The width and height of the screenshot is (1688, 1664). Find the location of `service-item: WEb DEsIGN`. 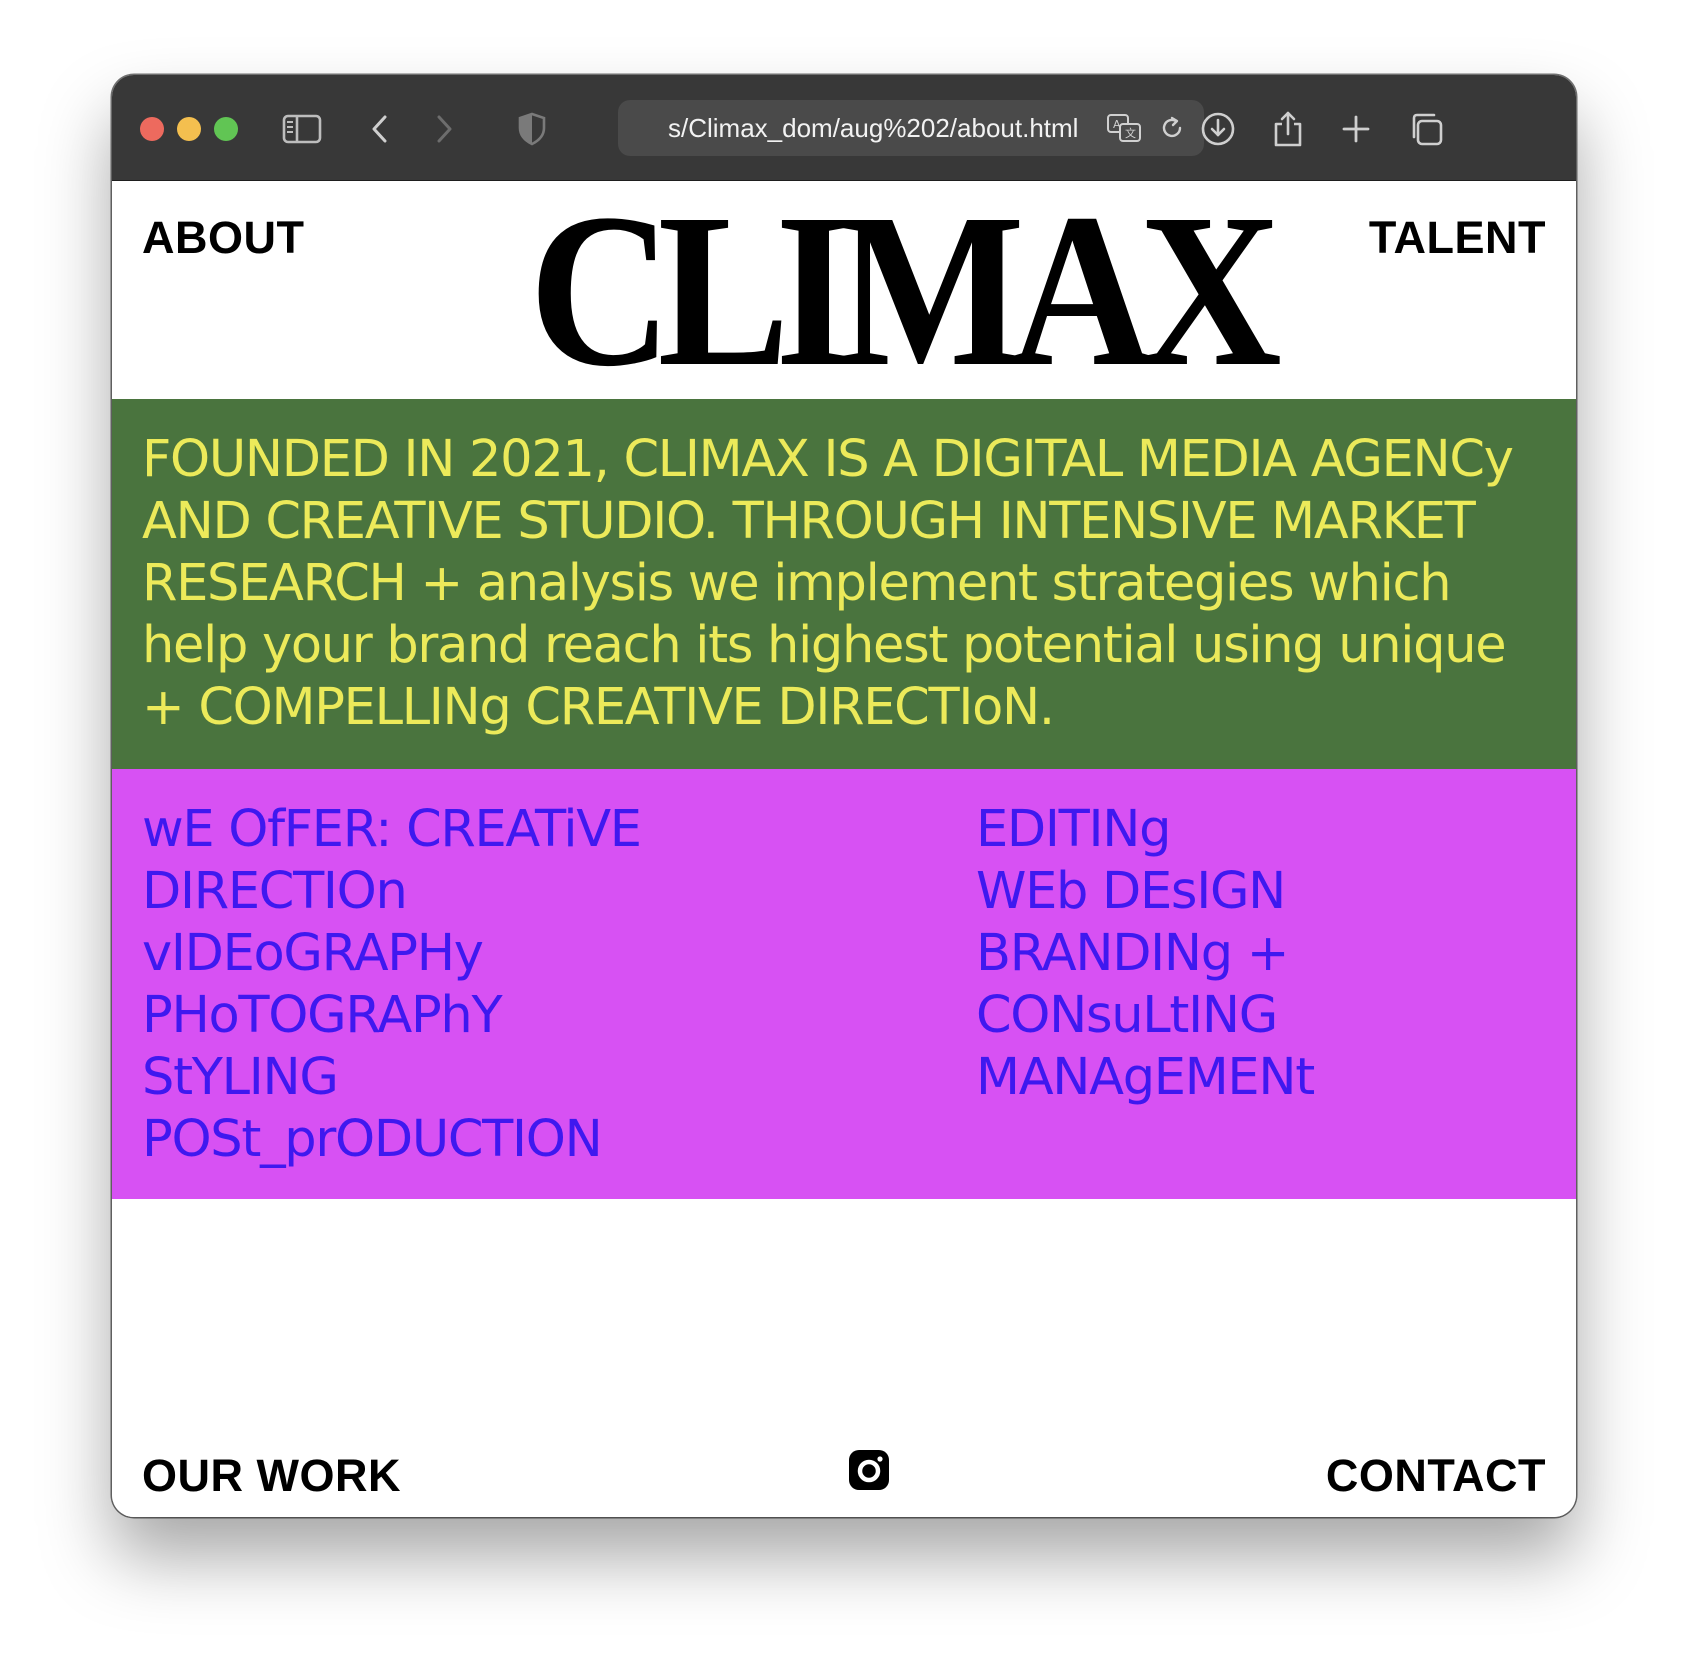

service-item: WEb DEsIGN is located at coordinates (1131, 891).